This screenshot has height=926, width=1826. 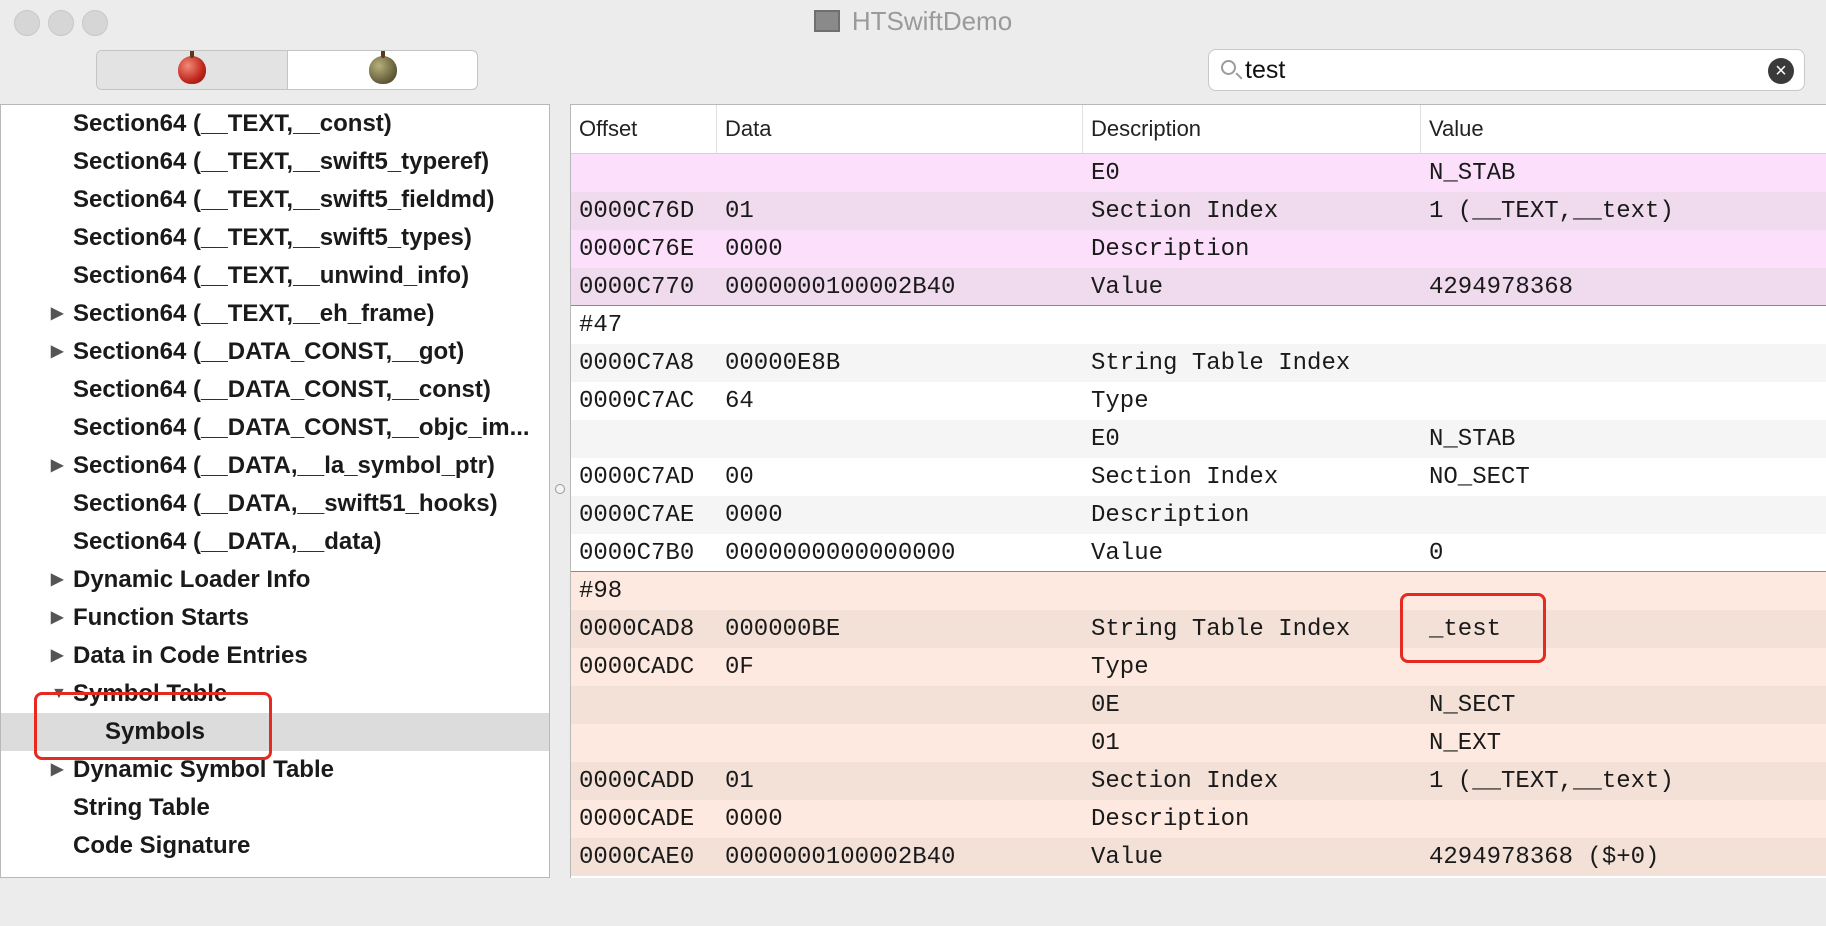 I want to click on cell-data: 00000E8B, so click(x=783, y=363).